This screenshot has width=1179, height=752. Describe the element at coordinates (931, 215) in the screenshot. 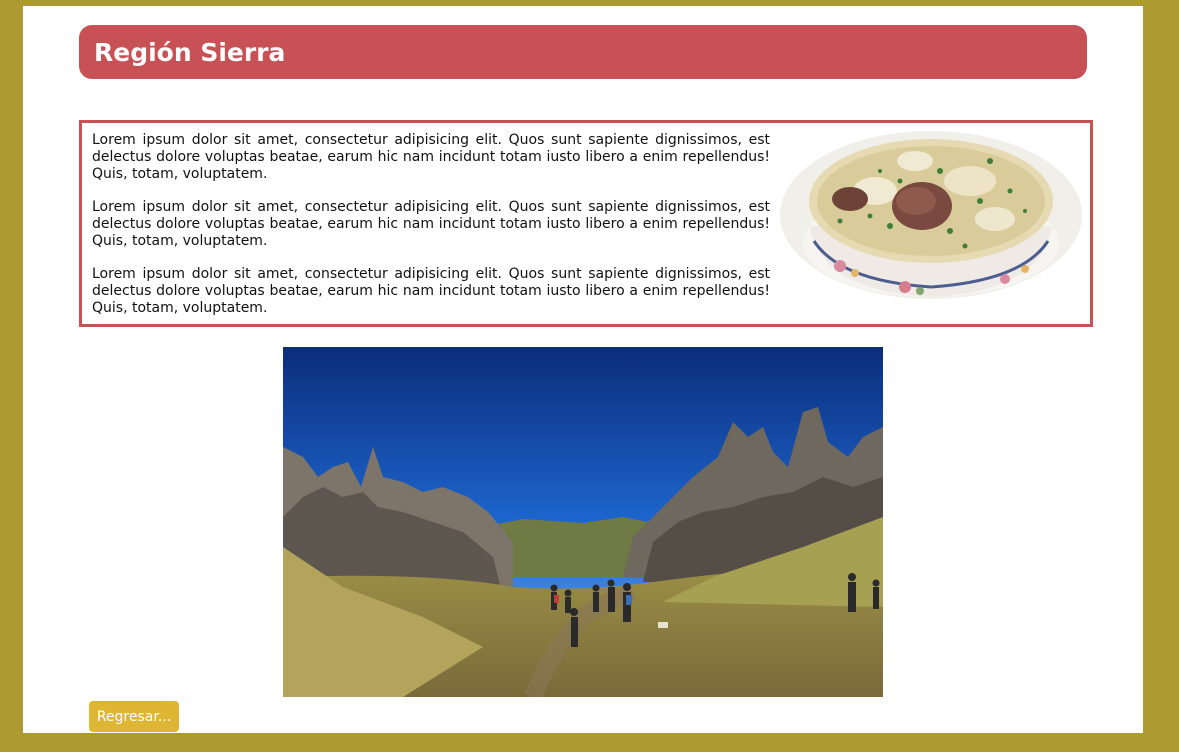

I see `soup-bowl-image` at that location.